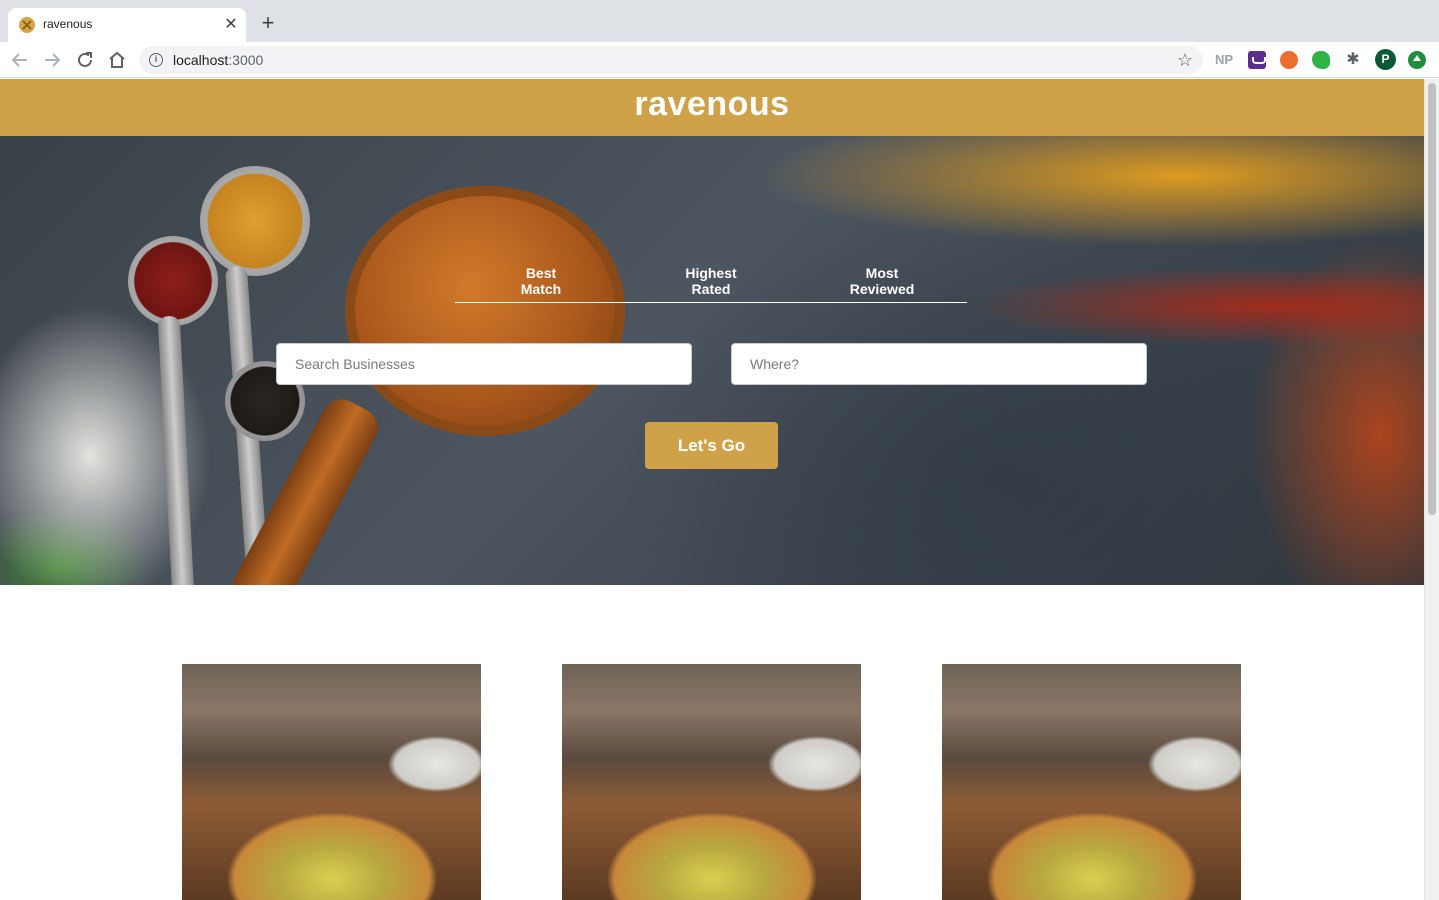 This screenshot has width=1439, height=900. I want to click on address-bar: i localhost:3000 ☆, so click(671, 60).